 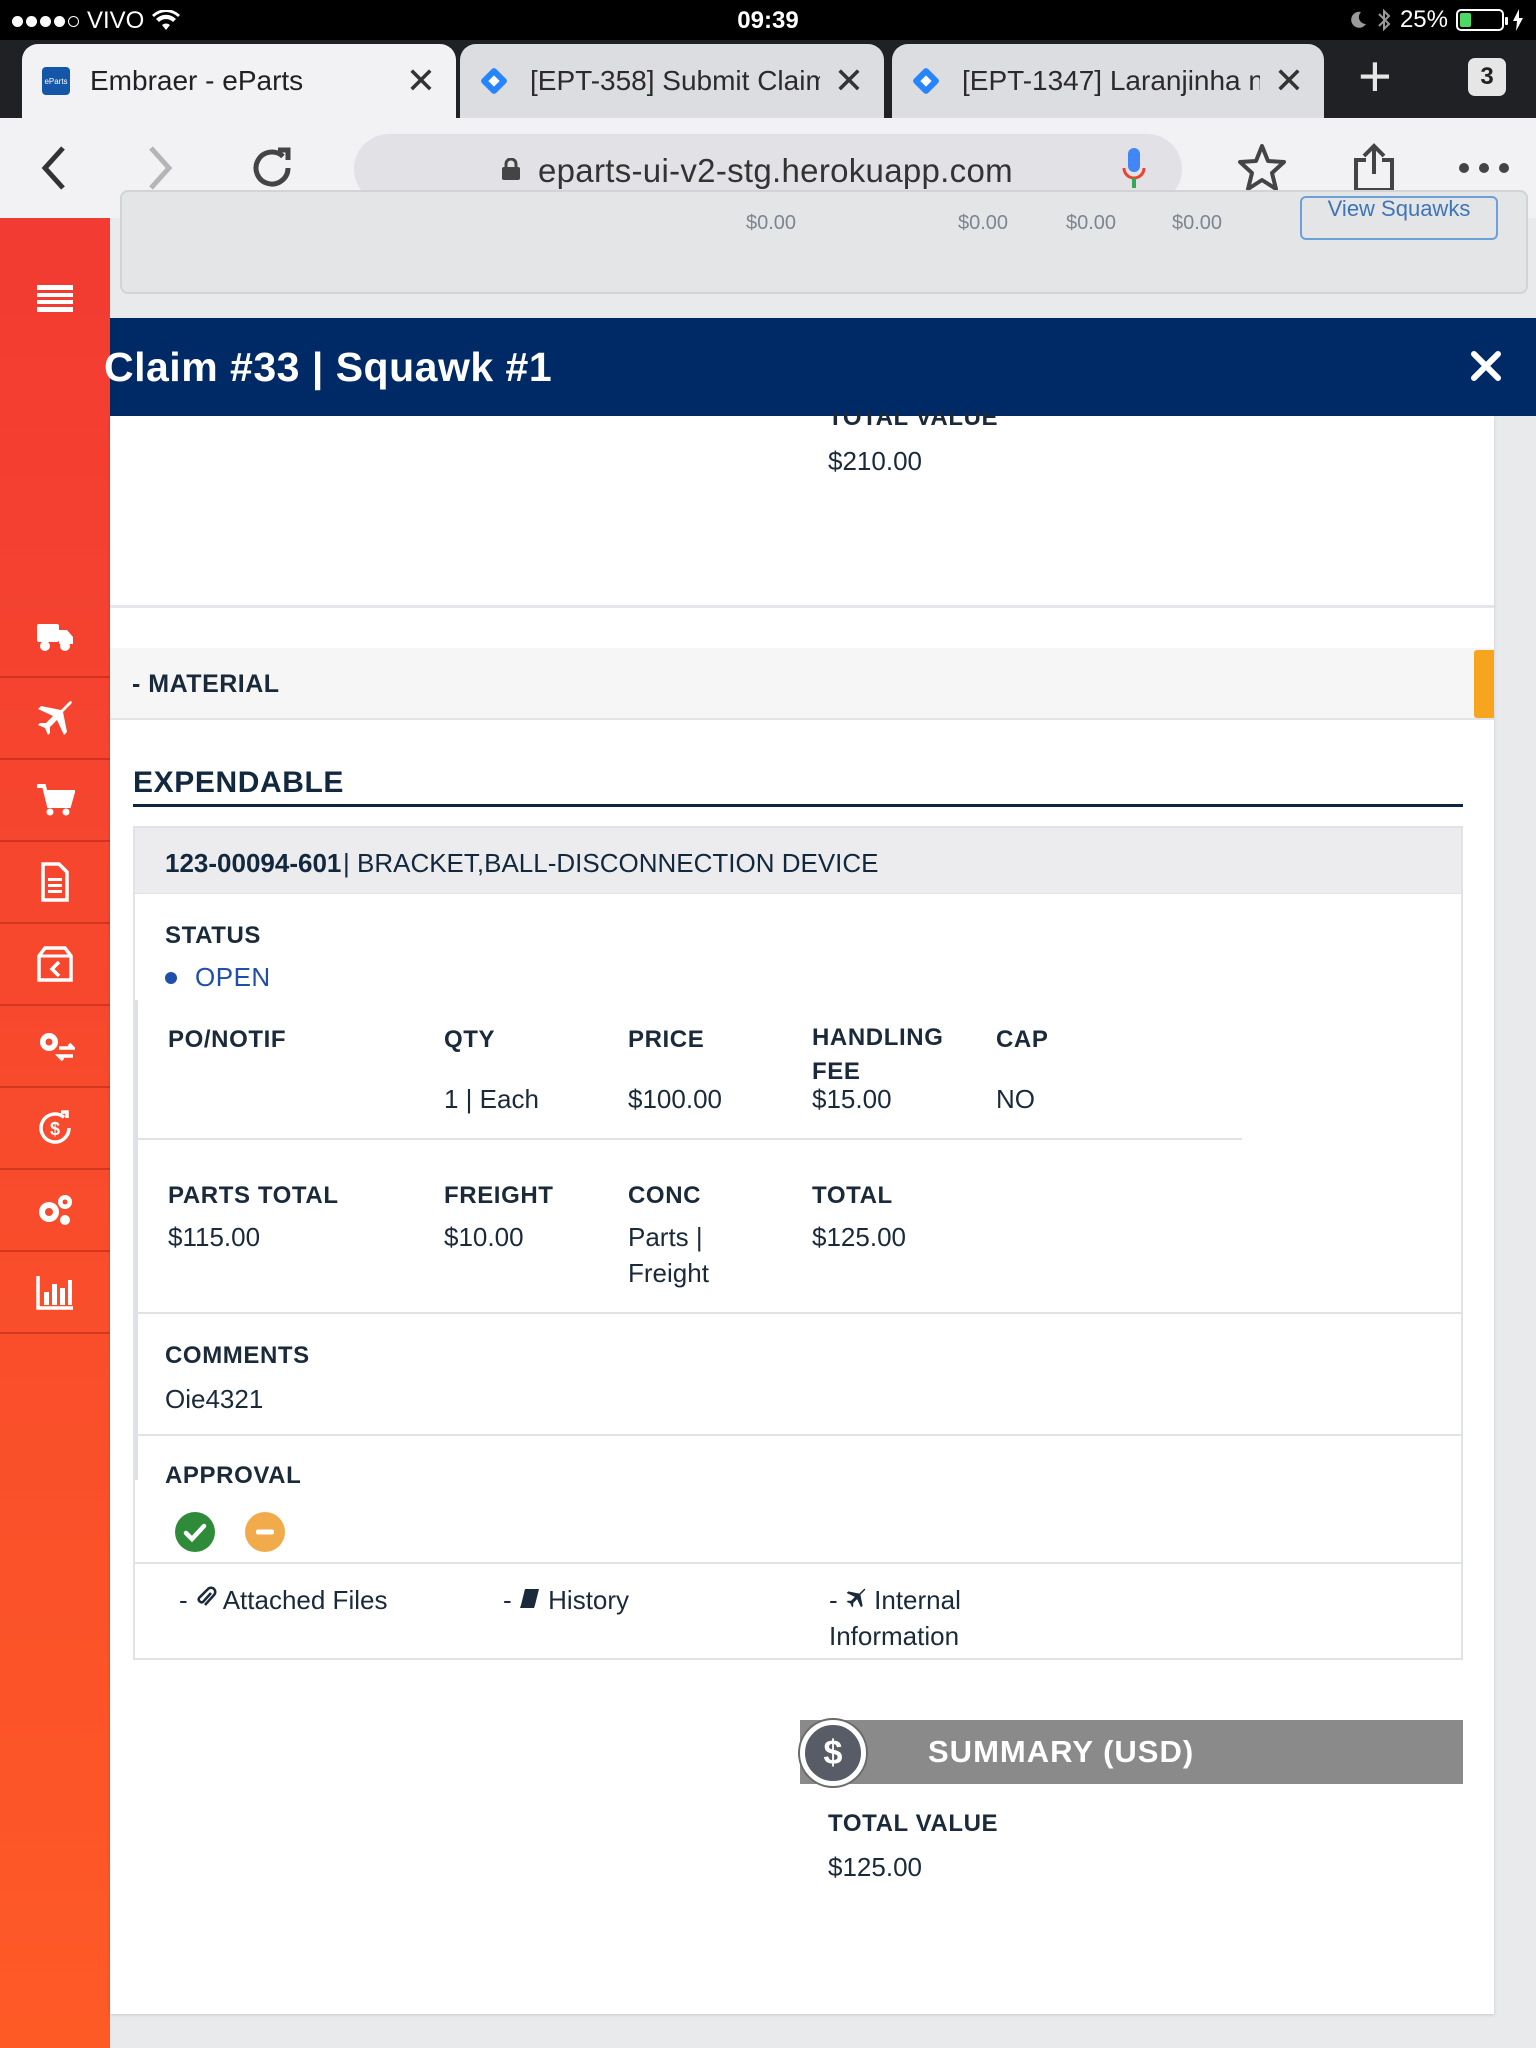 I want to click on bookmark-button, so click(x=1262, y=168).